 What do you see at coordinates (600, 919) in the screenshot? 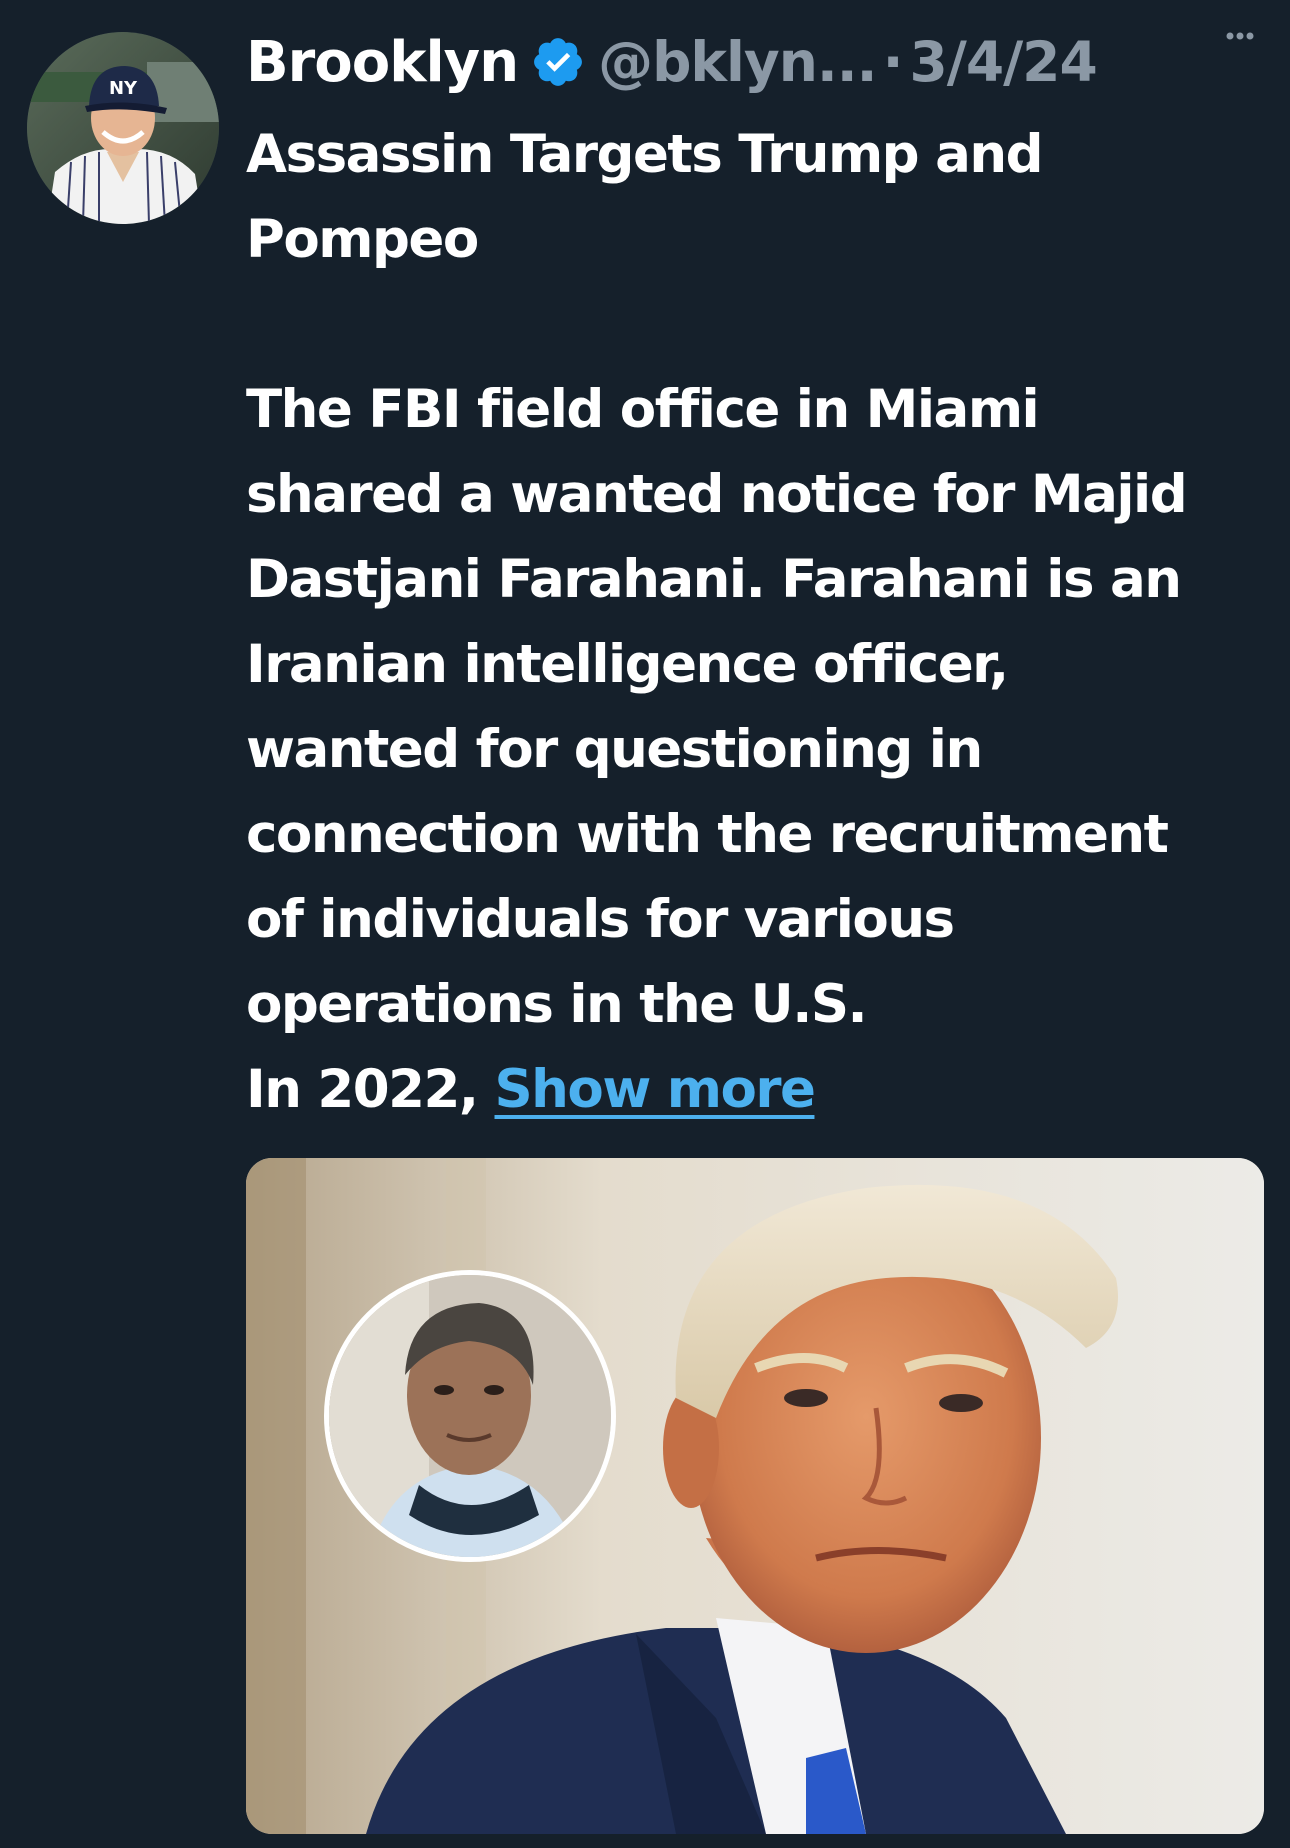
I see `tweet-line: of individuals for various` at bounding box center [600, 919].